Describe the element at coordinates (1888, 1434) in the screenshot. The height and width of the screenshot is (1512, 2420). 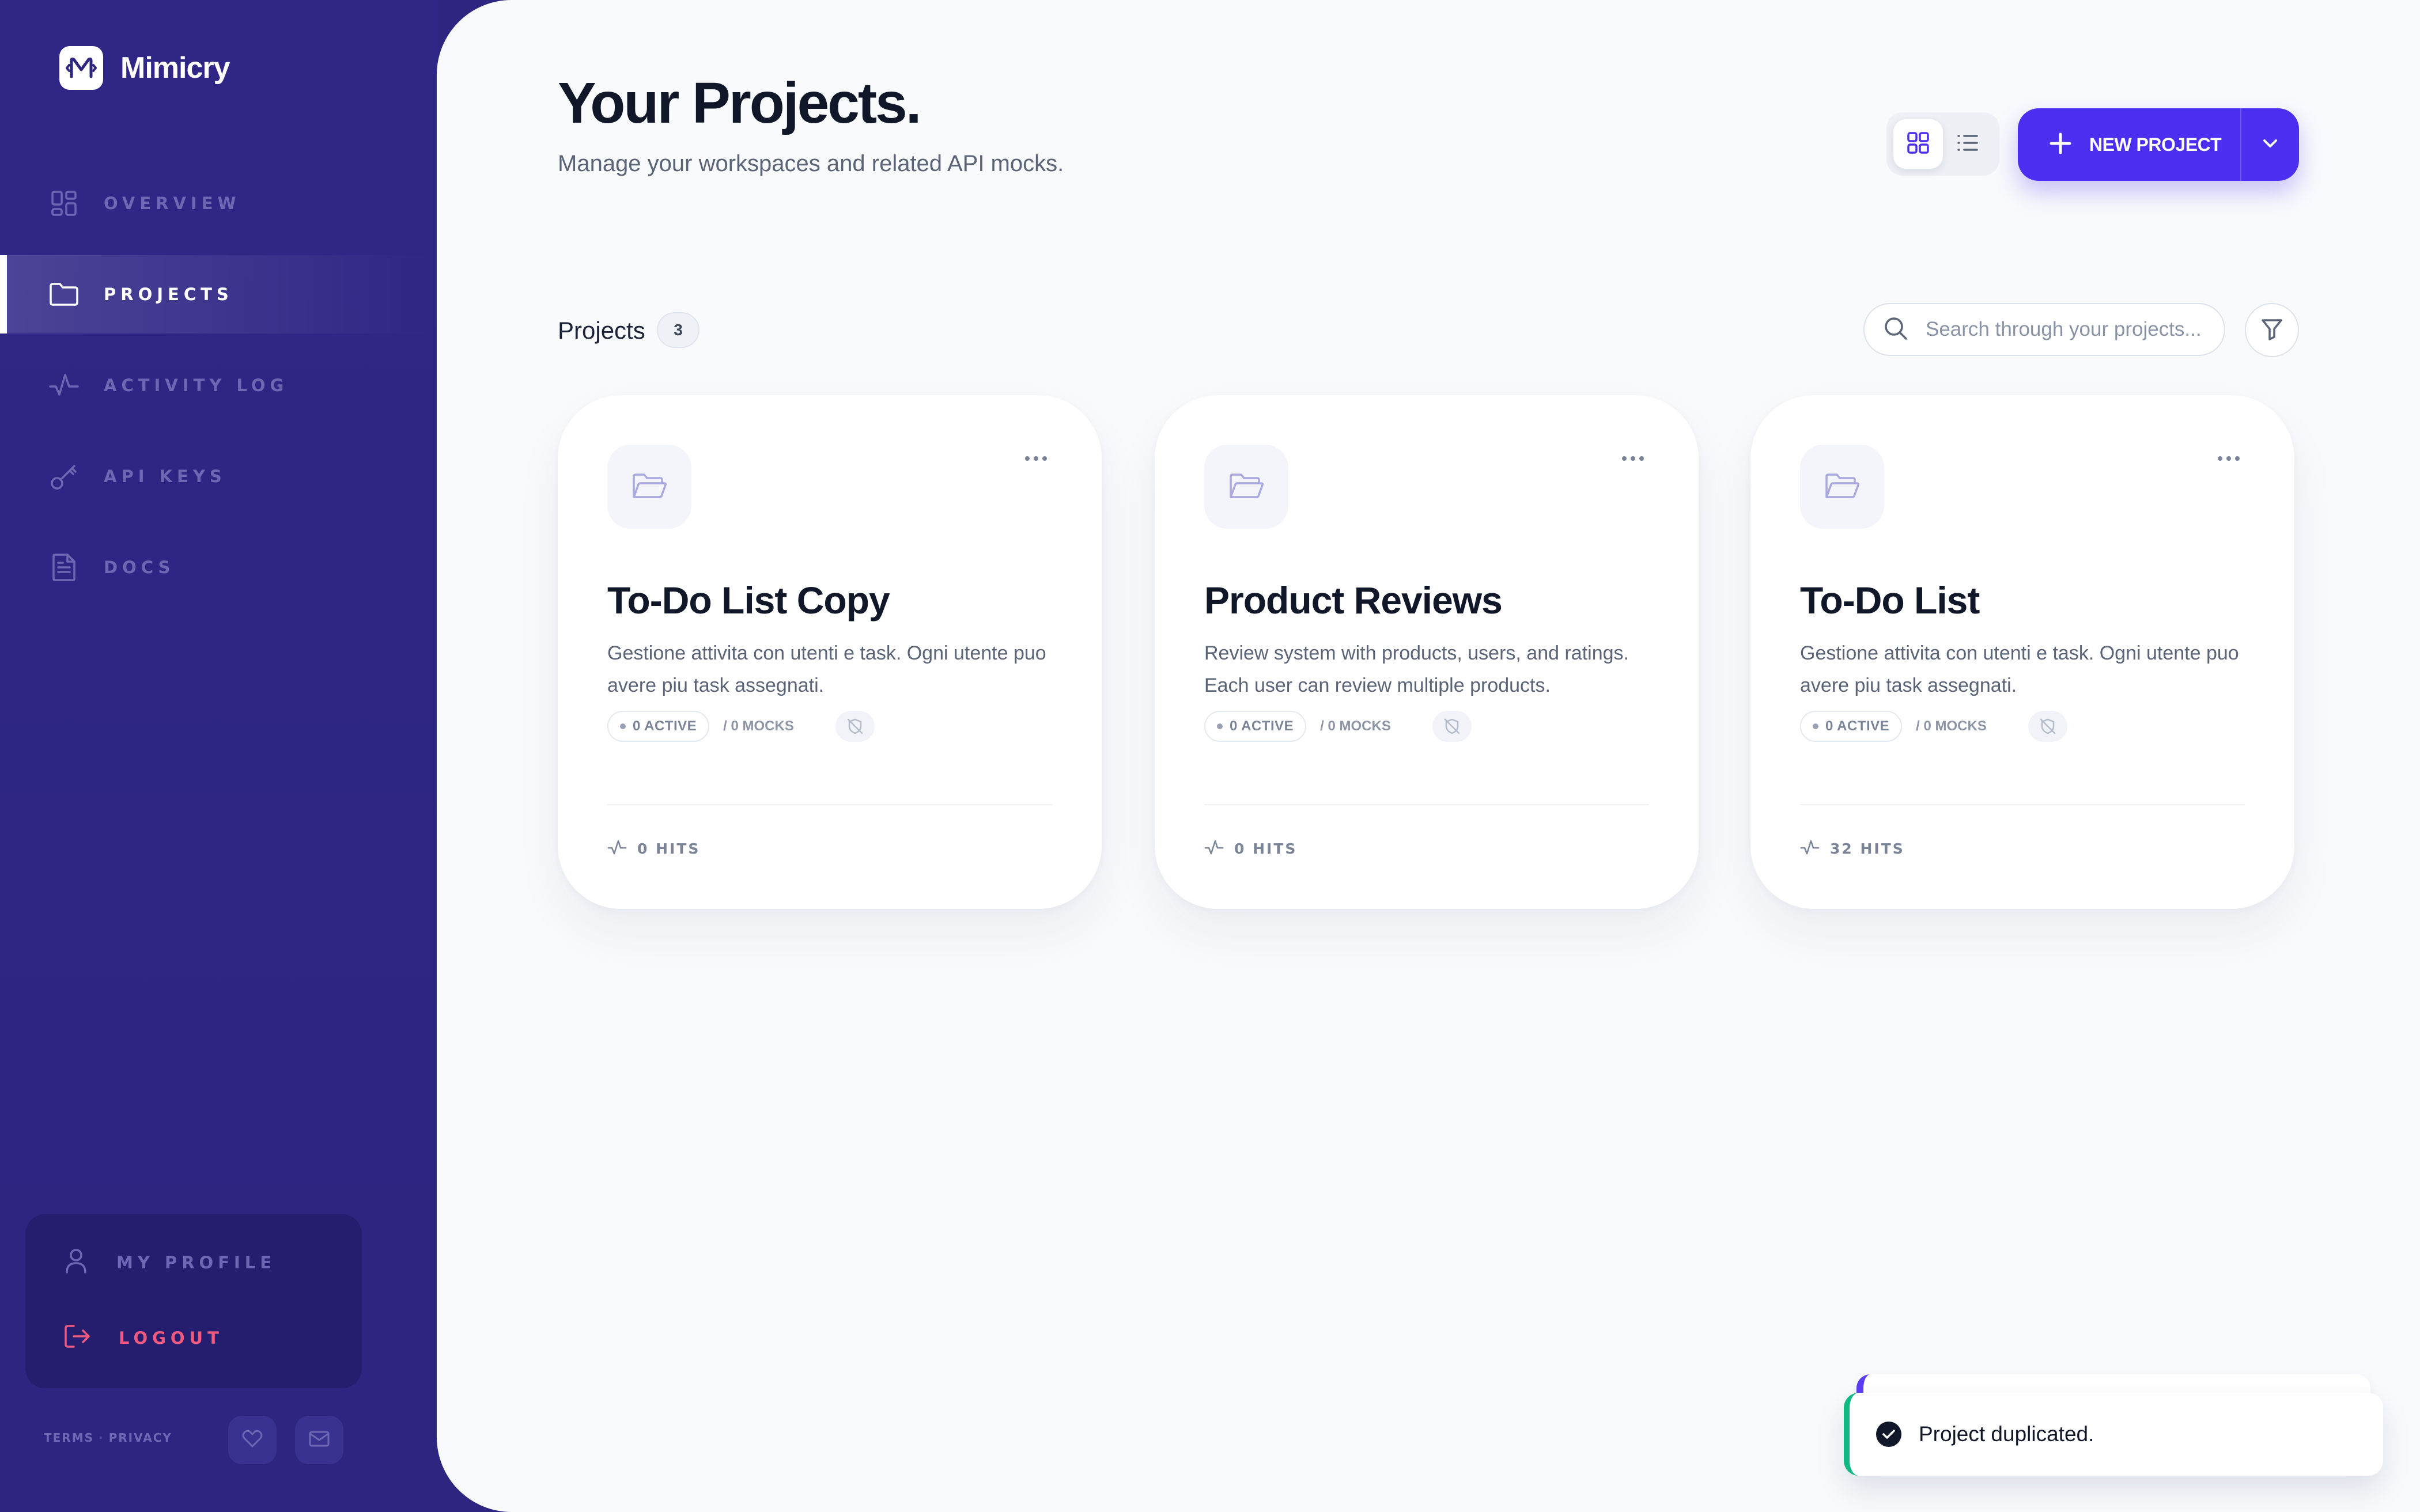
I see `check-circle-icon` at that location.